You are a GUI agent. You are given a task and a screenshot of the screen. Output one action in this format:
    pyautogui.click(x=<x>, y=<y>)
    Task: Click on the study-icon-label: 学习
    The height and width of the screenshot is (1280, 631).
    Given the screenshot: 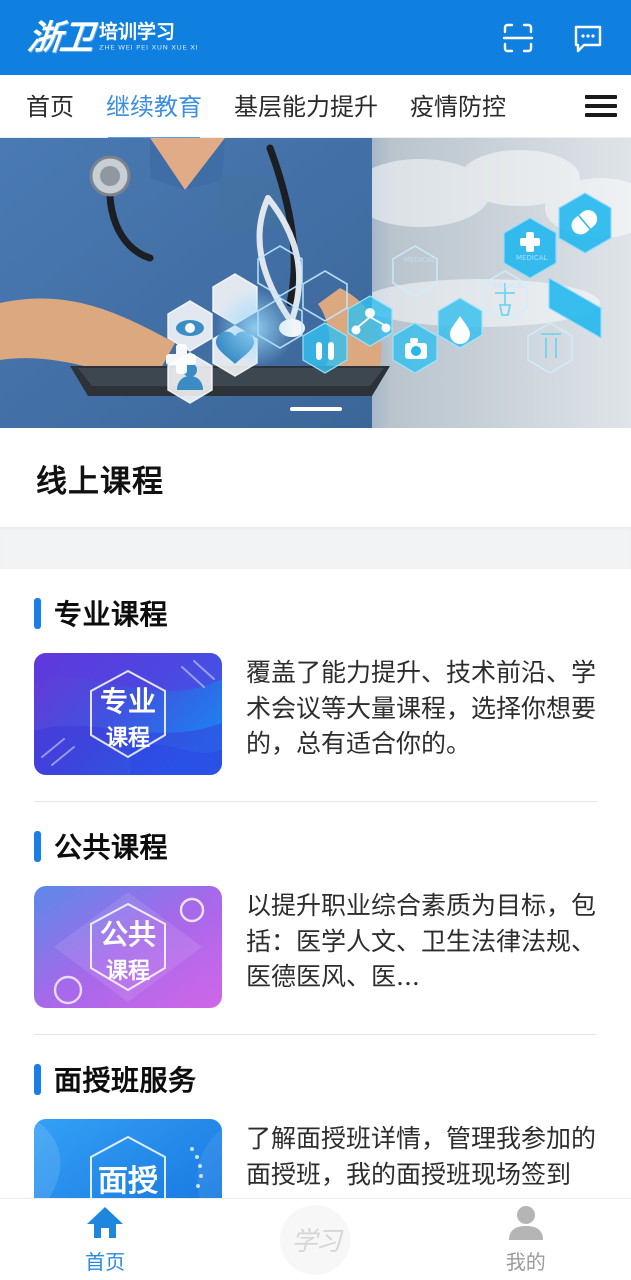 What is the action you would take?
    pyautogui.click(x=316, y=1242)
    